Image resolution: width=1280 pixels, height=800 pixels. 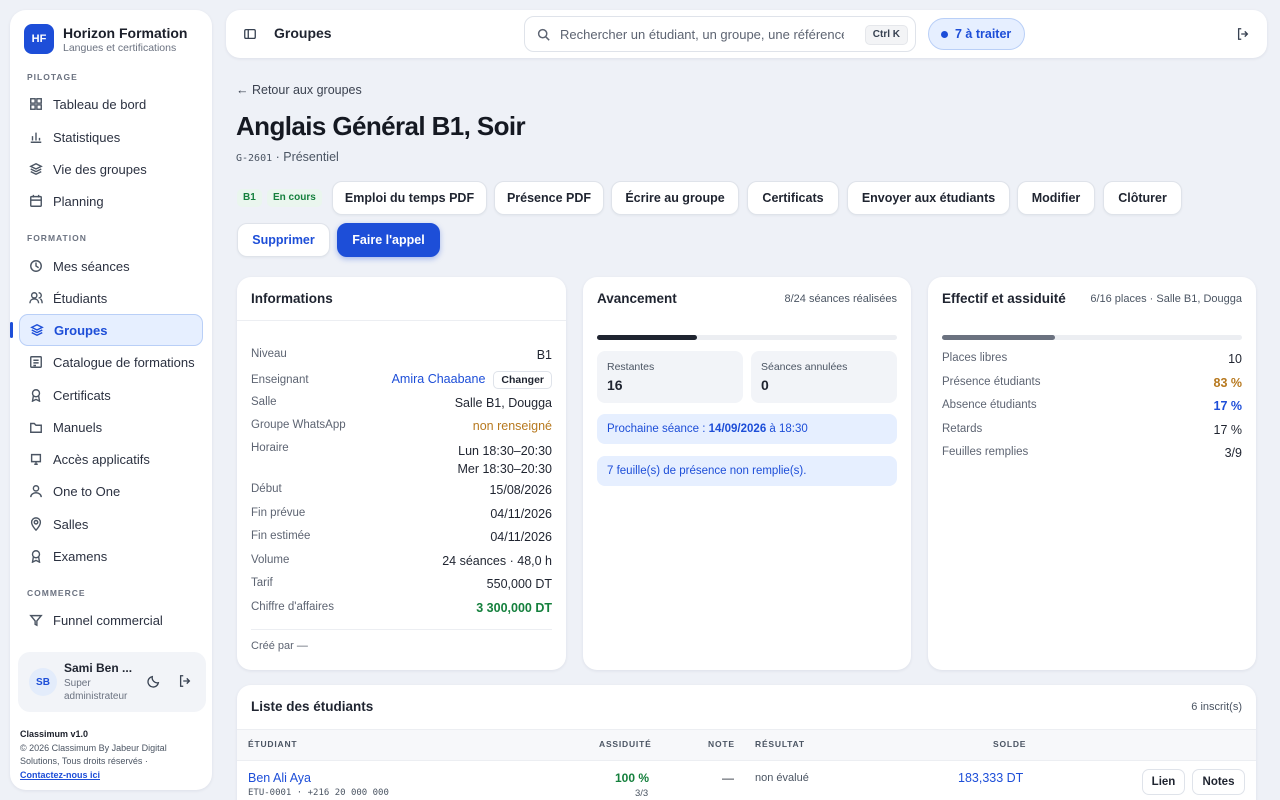 What do you see at coordinates (983, 34) in the screenshot?
I see `todo-label: 7 à traiter` at bounding box center [983, 34].